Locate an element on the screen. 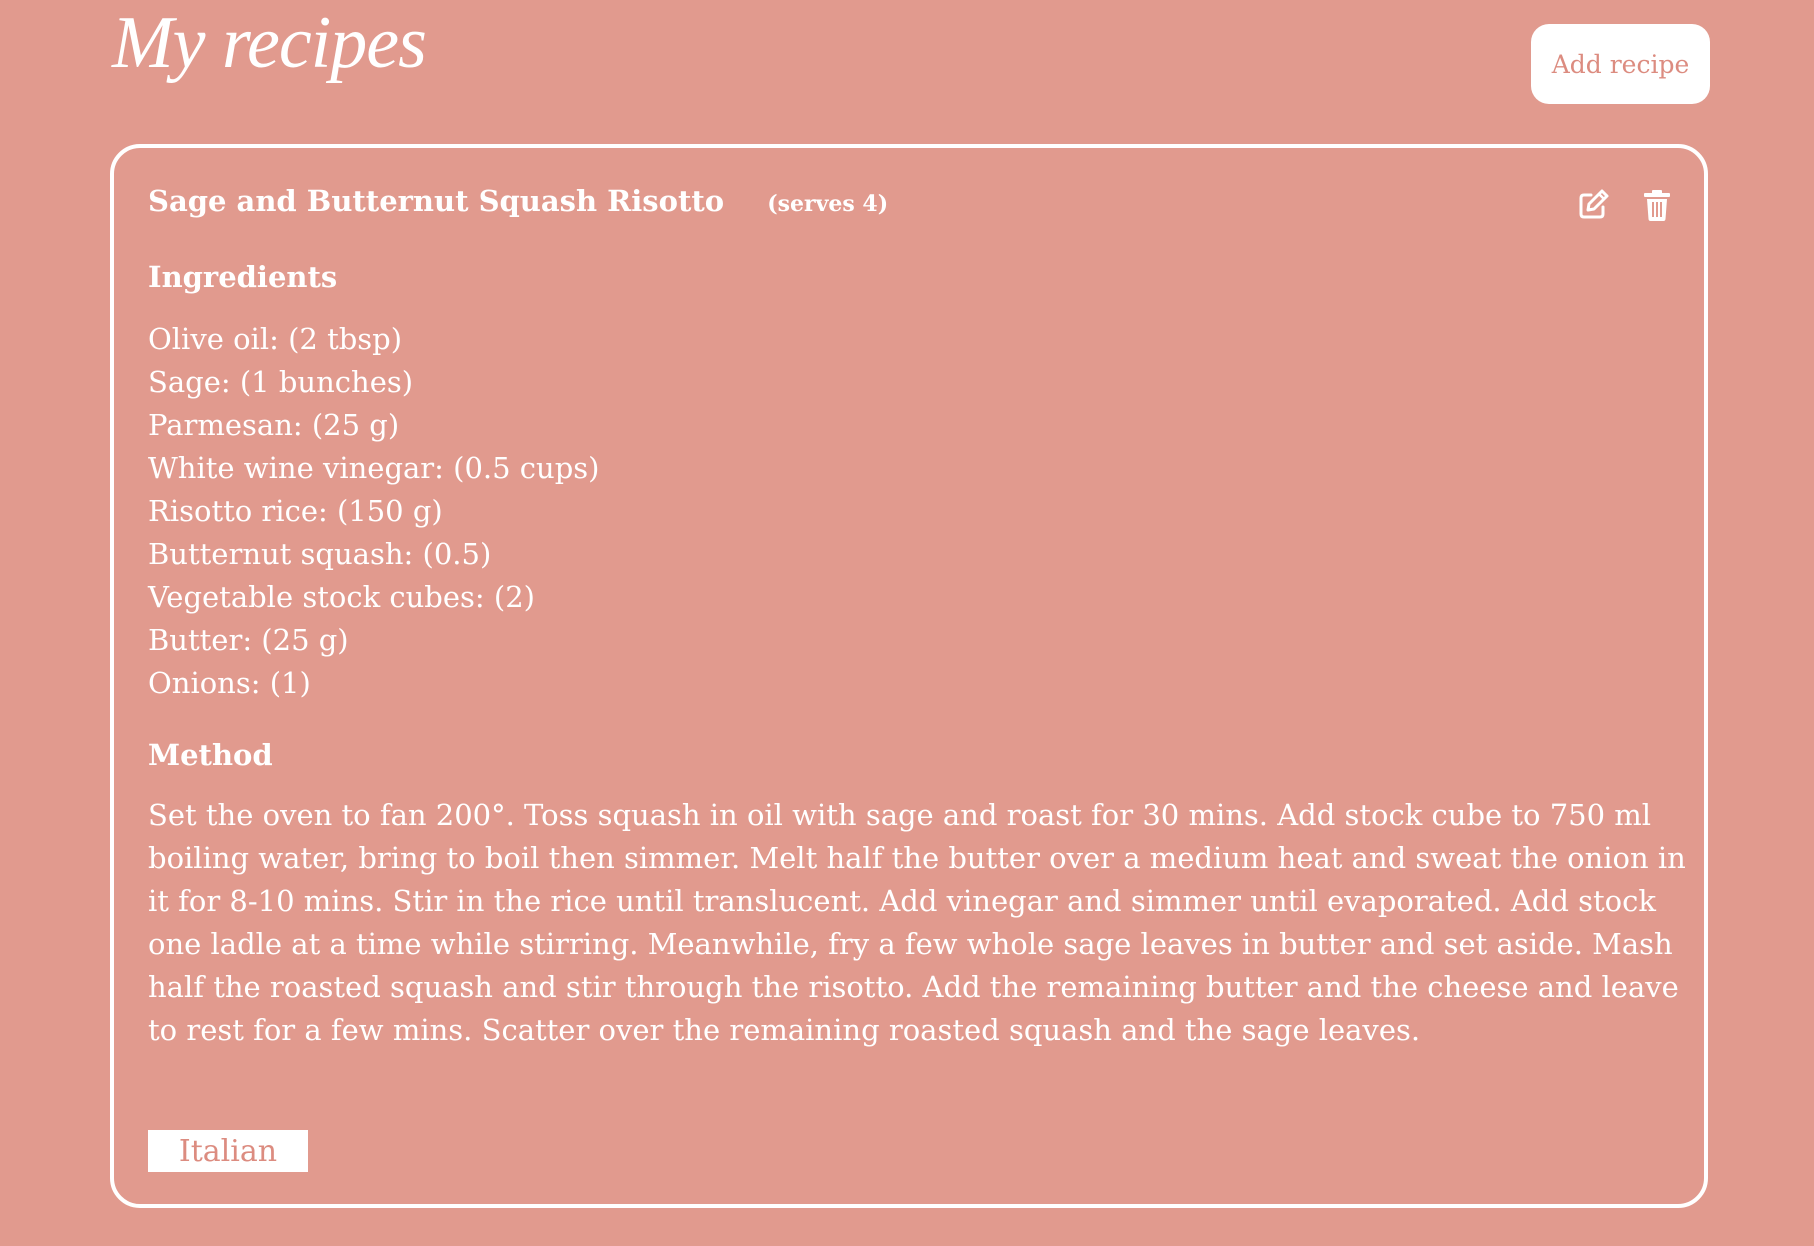  delete-button is located at coordinates (1657, 205).